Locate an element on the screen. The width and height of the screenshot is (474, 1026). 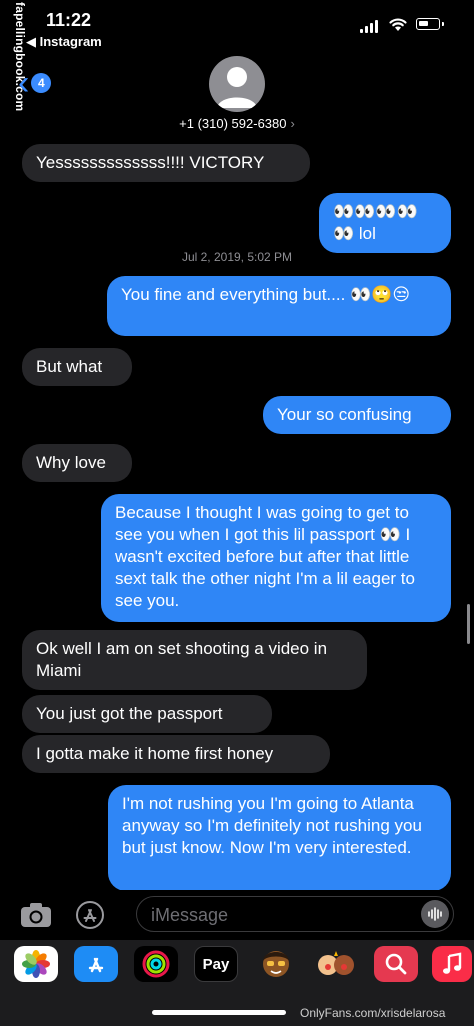
home-indicator is located at coordinates (219, 1012).